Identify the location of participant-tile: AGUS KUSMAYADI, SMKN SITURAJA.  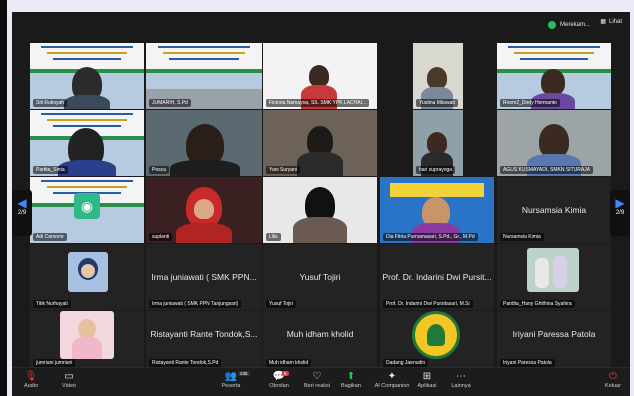
(554, 143).